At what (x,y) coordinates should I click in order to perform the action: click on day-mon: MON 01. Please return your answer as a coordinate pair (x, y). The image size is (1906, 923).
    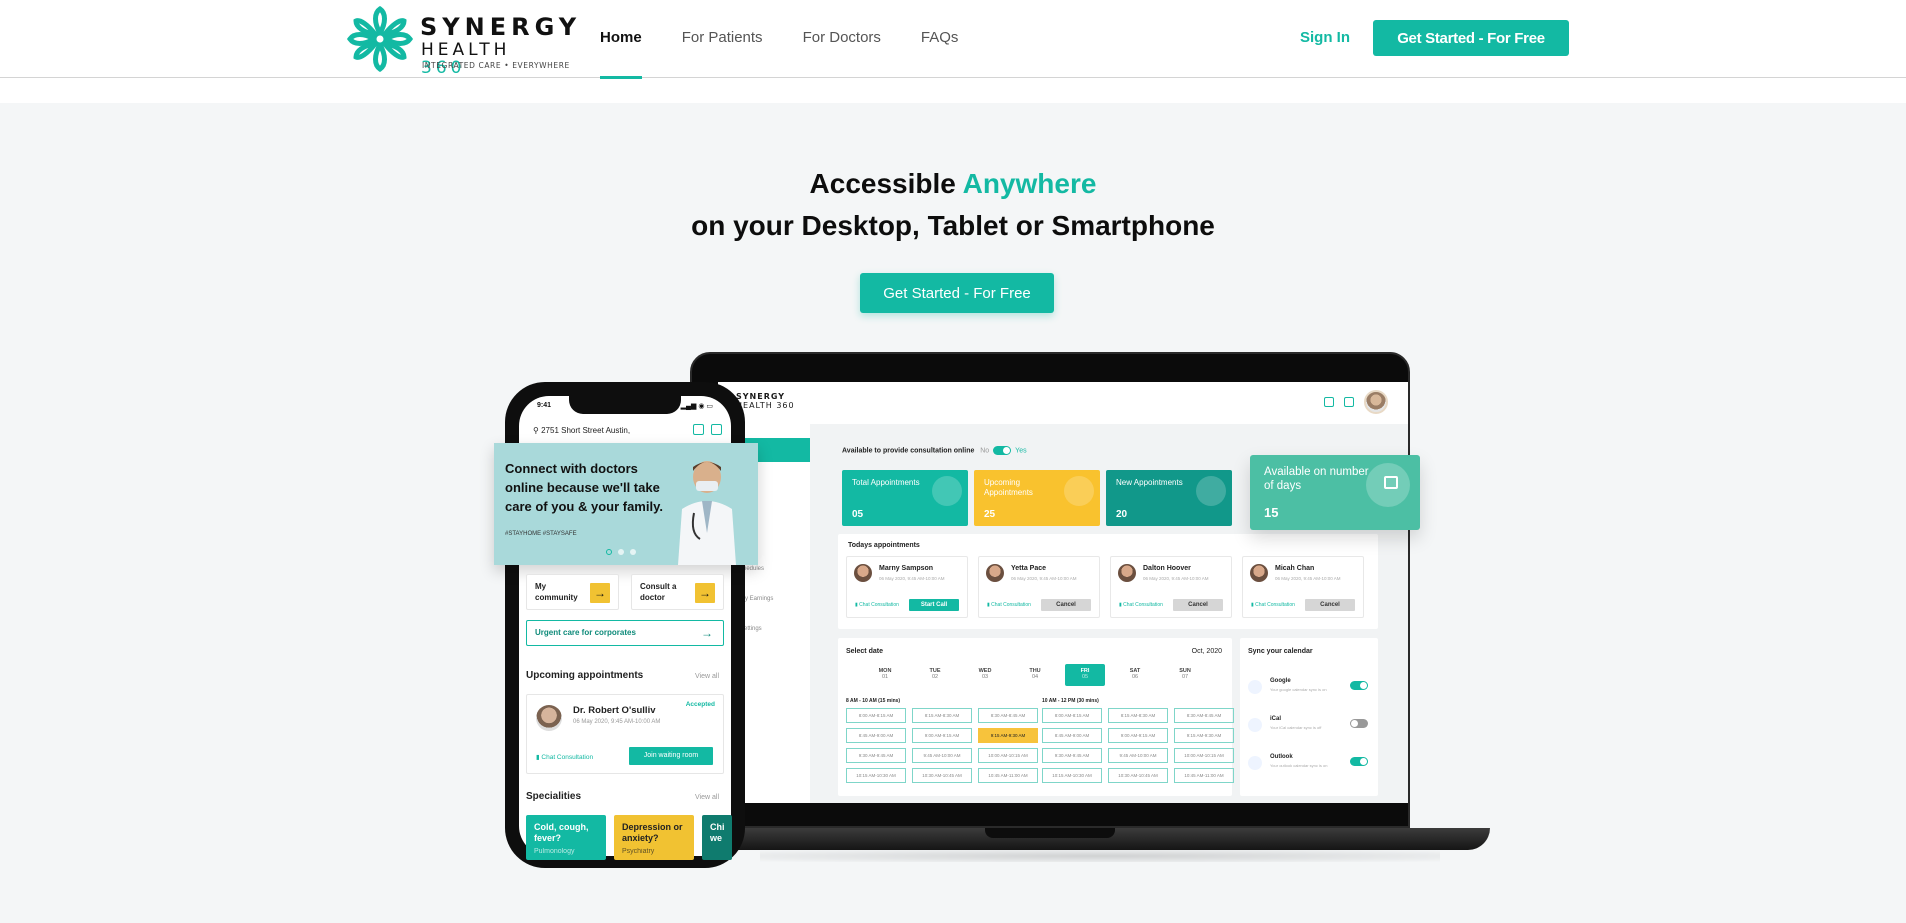
    Looking at the image, I should click on (885, 675).